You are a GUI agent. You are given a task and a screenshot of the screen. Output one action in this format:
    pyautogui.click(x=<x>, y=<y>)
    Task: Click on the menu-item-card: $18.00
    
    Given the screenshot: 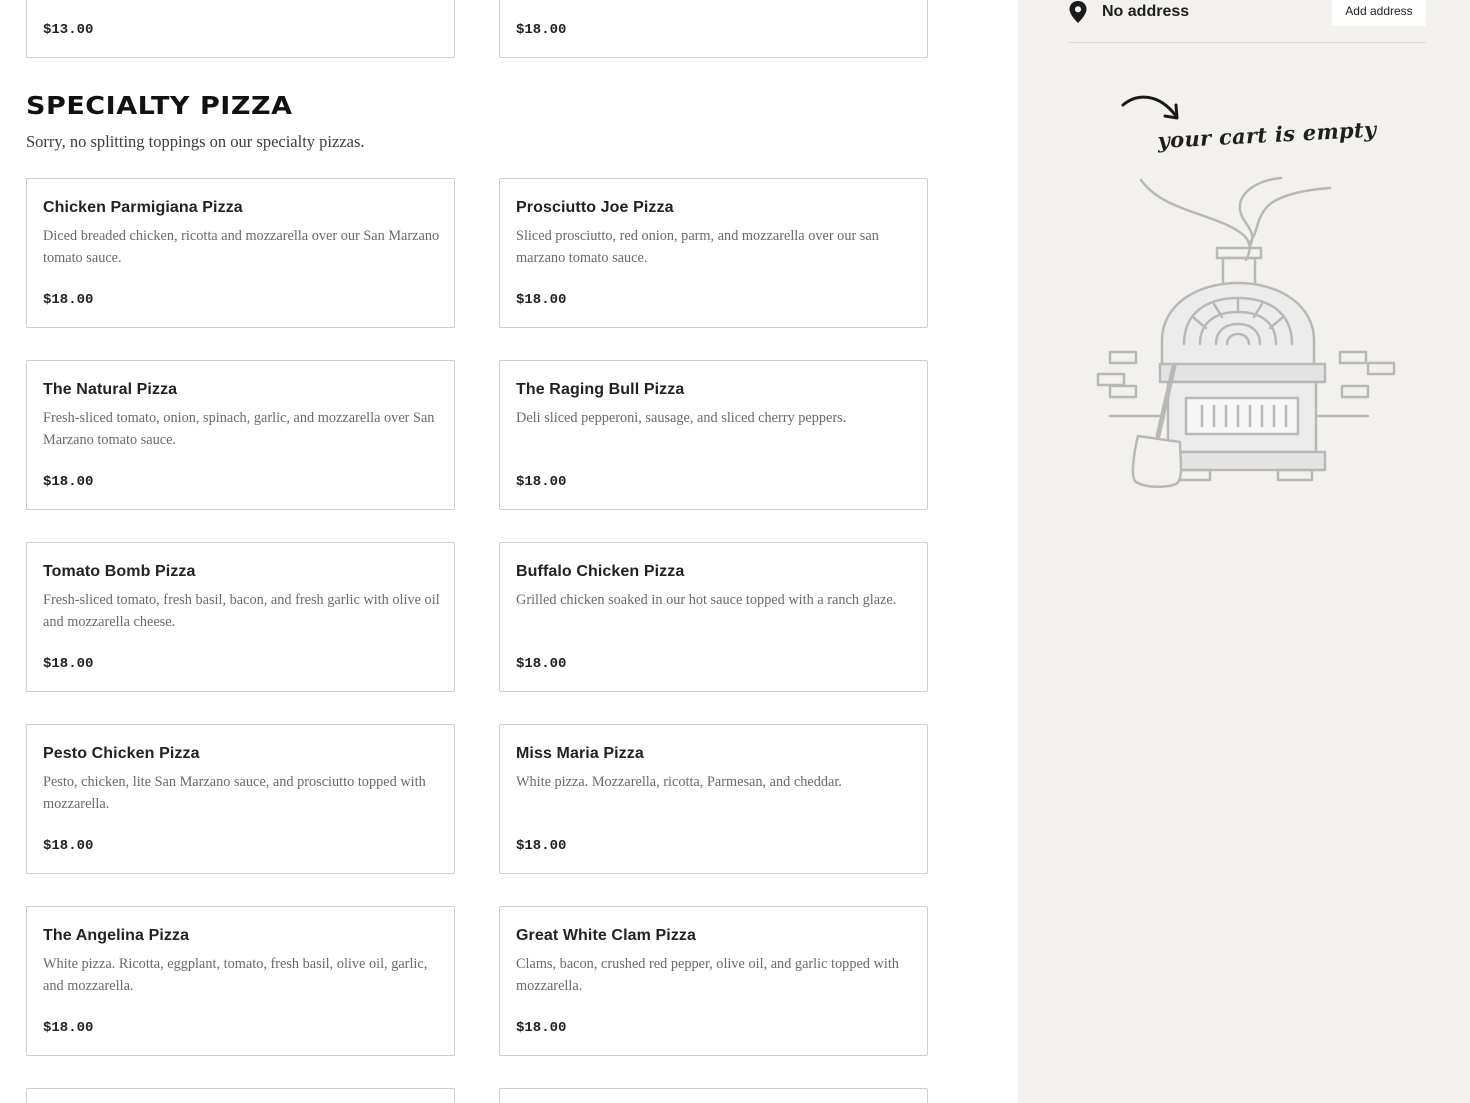 What is the action you would take?
    pyautogui.click(x=713, y=29)
    